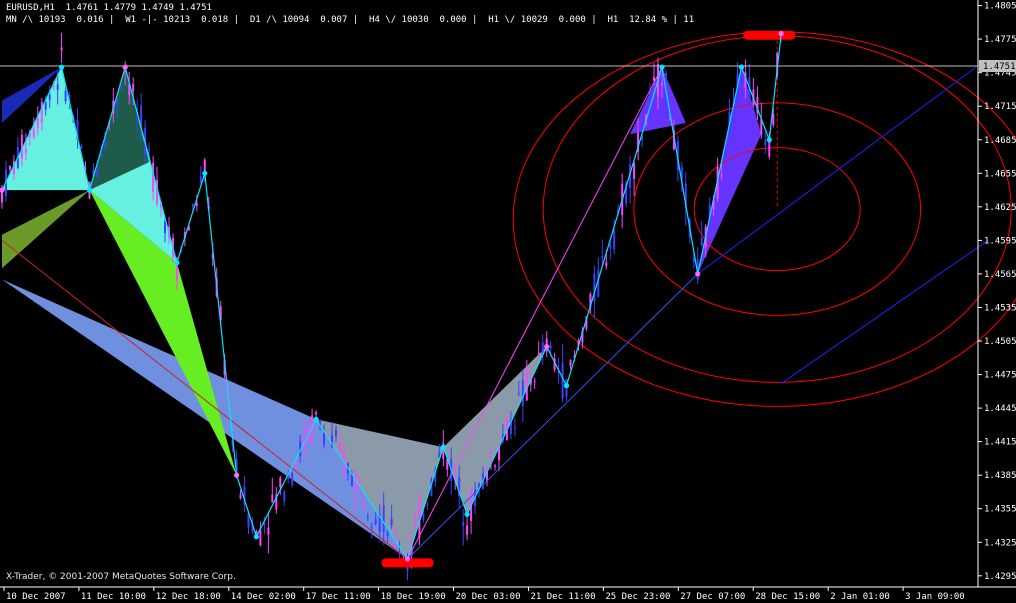 The image size is (1016, 603). Describe the element at coordinates (413, 597) in the screenshot. I see `time-tick-label: 18 Dec 19:00` at that location.